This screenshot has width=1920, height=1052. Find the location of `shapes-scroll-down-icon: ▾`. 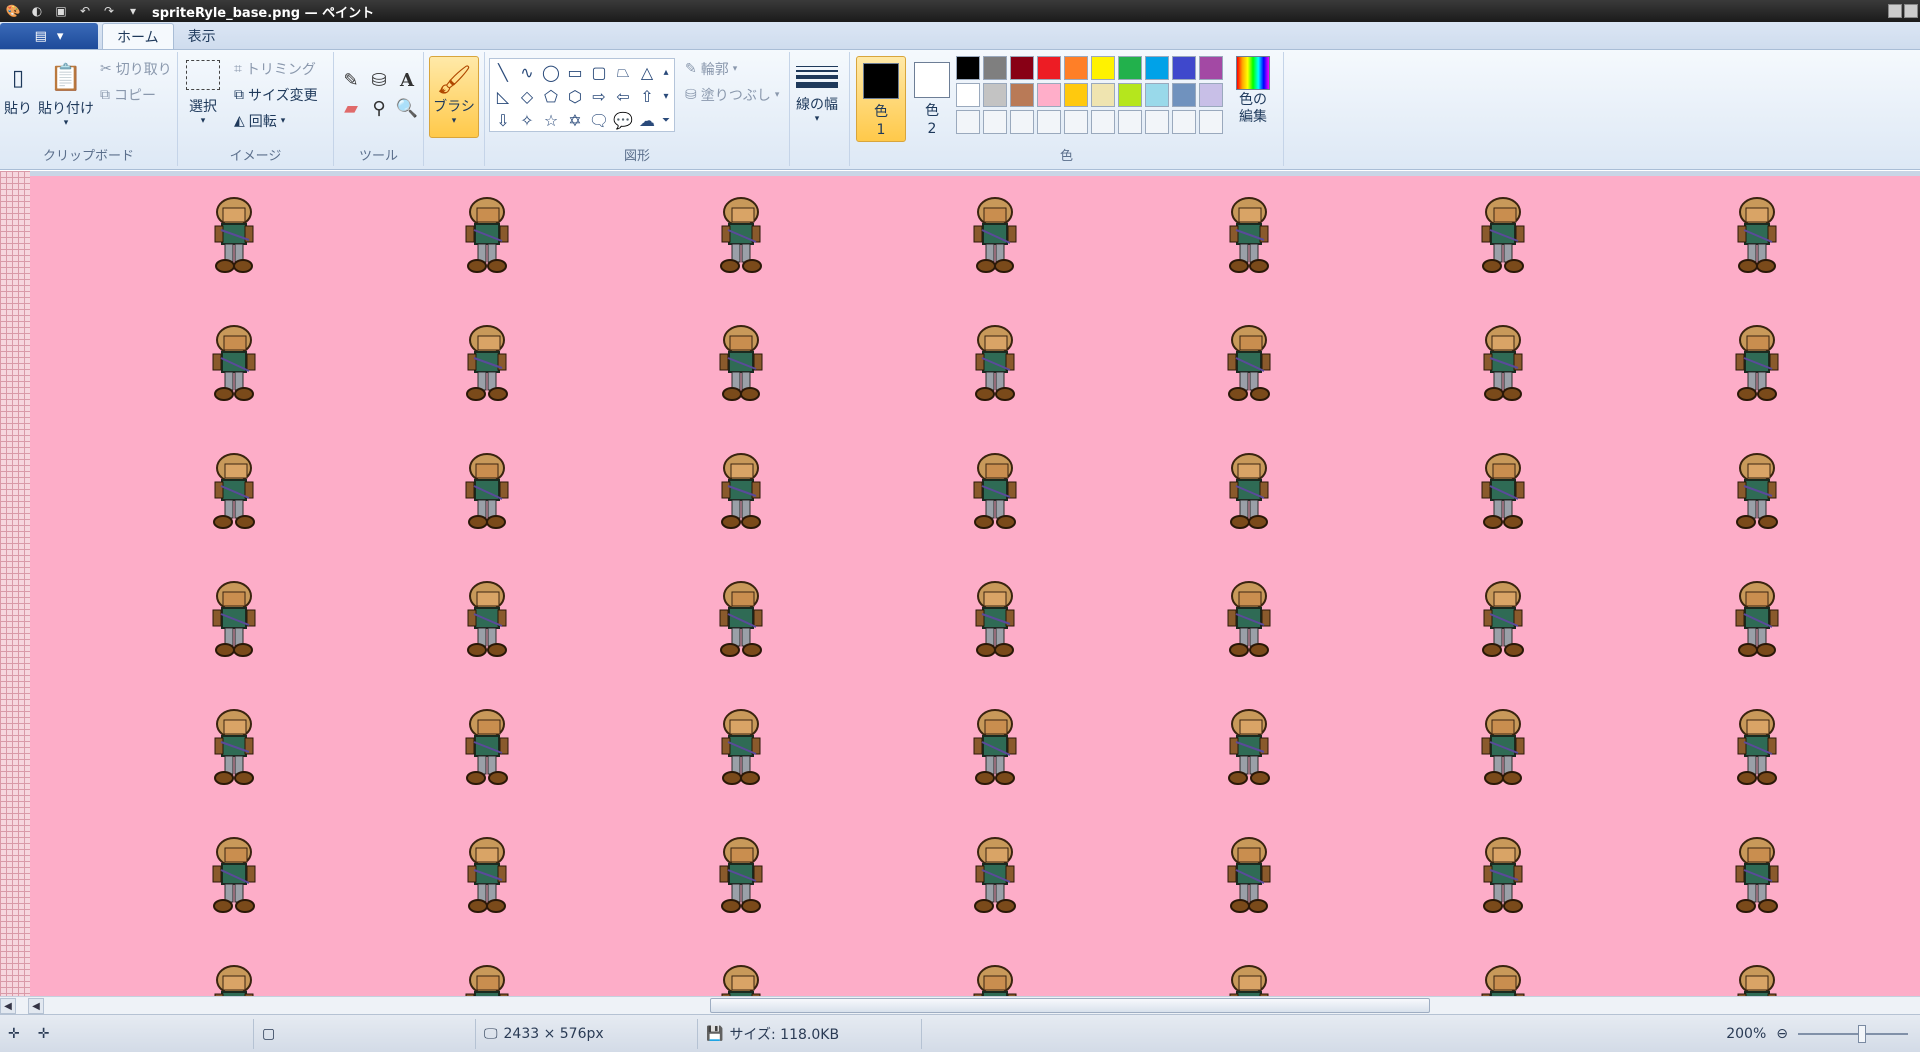

shapes-scroll-down-icon: ▾ is located at coordinates (666, 96).